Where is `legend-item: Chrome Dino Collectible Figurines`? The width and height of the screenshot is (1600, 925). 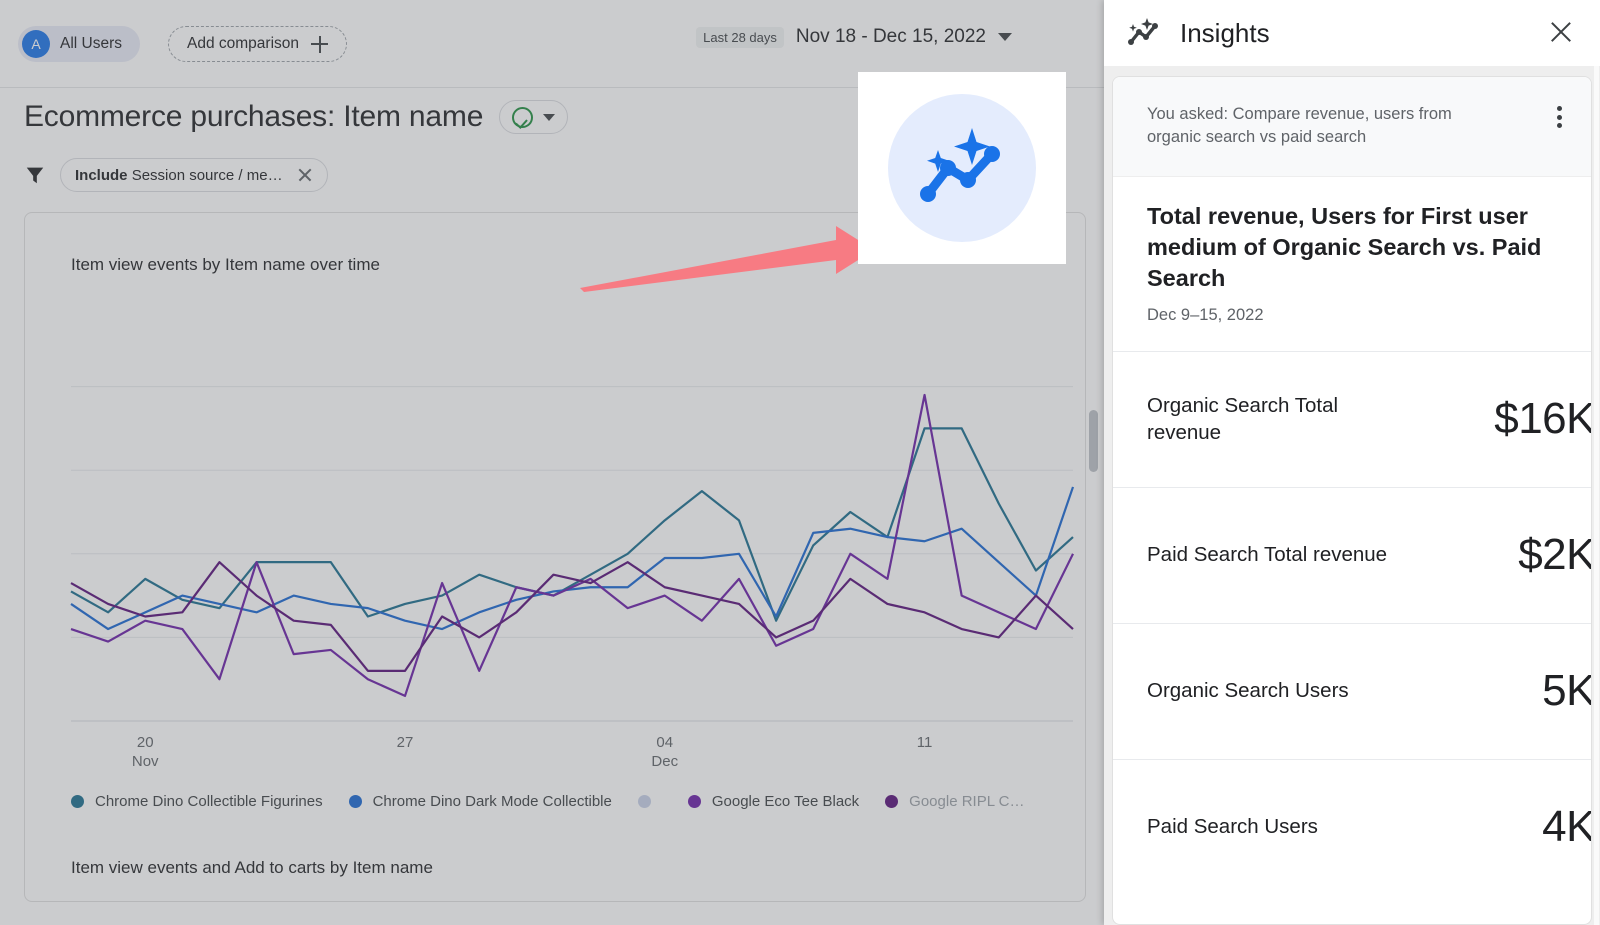 legend-item: Chrome Dino Collectible Figurines is located at coordinates (197, 801).